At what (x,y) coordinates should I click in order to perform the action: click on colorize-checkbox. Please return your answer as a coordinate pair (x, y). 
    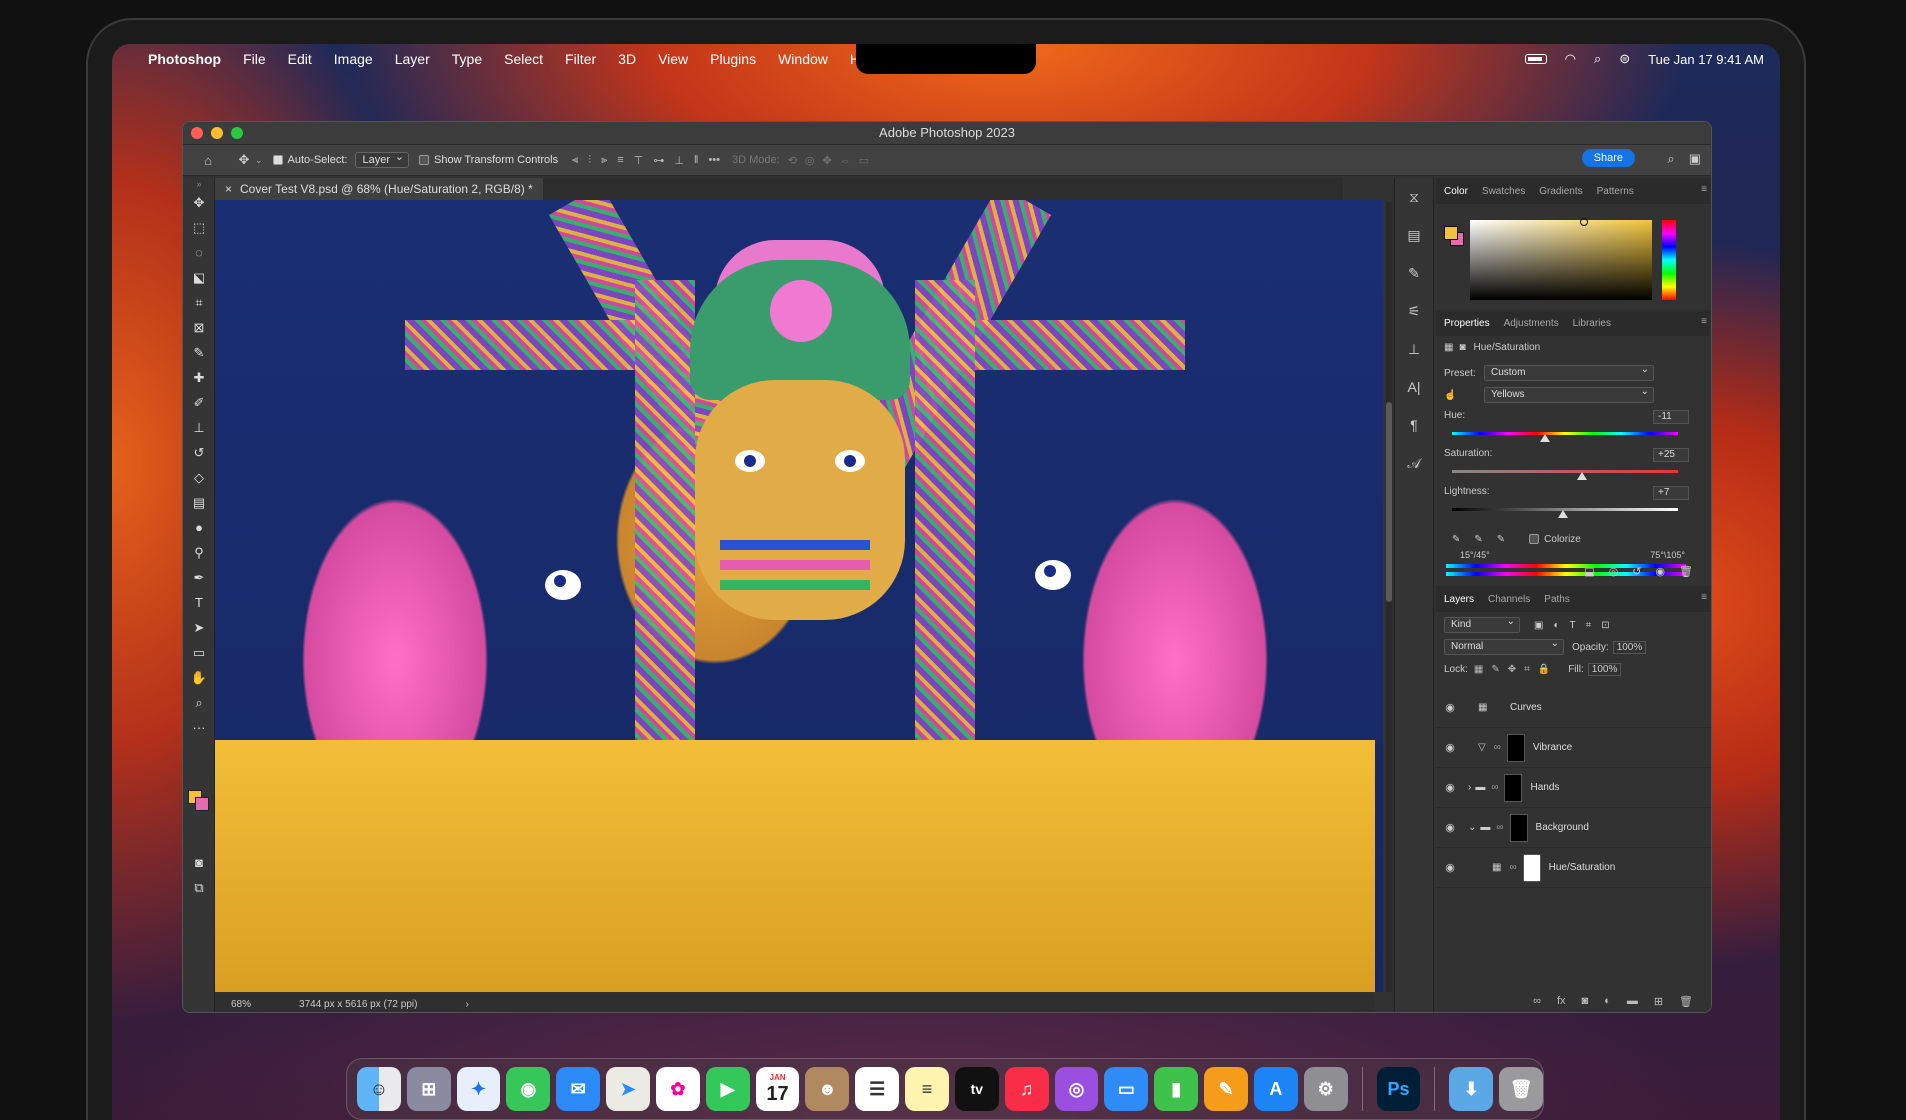
    Looking at the image, I should click on (1534, 539).